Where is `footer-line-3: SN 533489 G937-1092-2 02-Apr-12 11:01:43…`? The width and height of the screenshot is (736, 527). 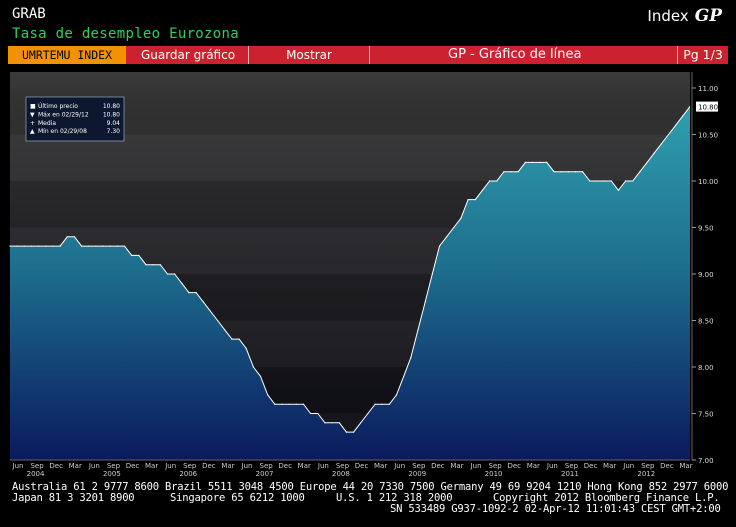 footer-line-3: SN 533489 G937-1092-2 02-Apr-12 11:01:43… is located at coordinates (555, 509).